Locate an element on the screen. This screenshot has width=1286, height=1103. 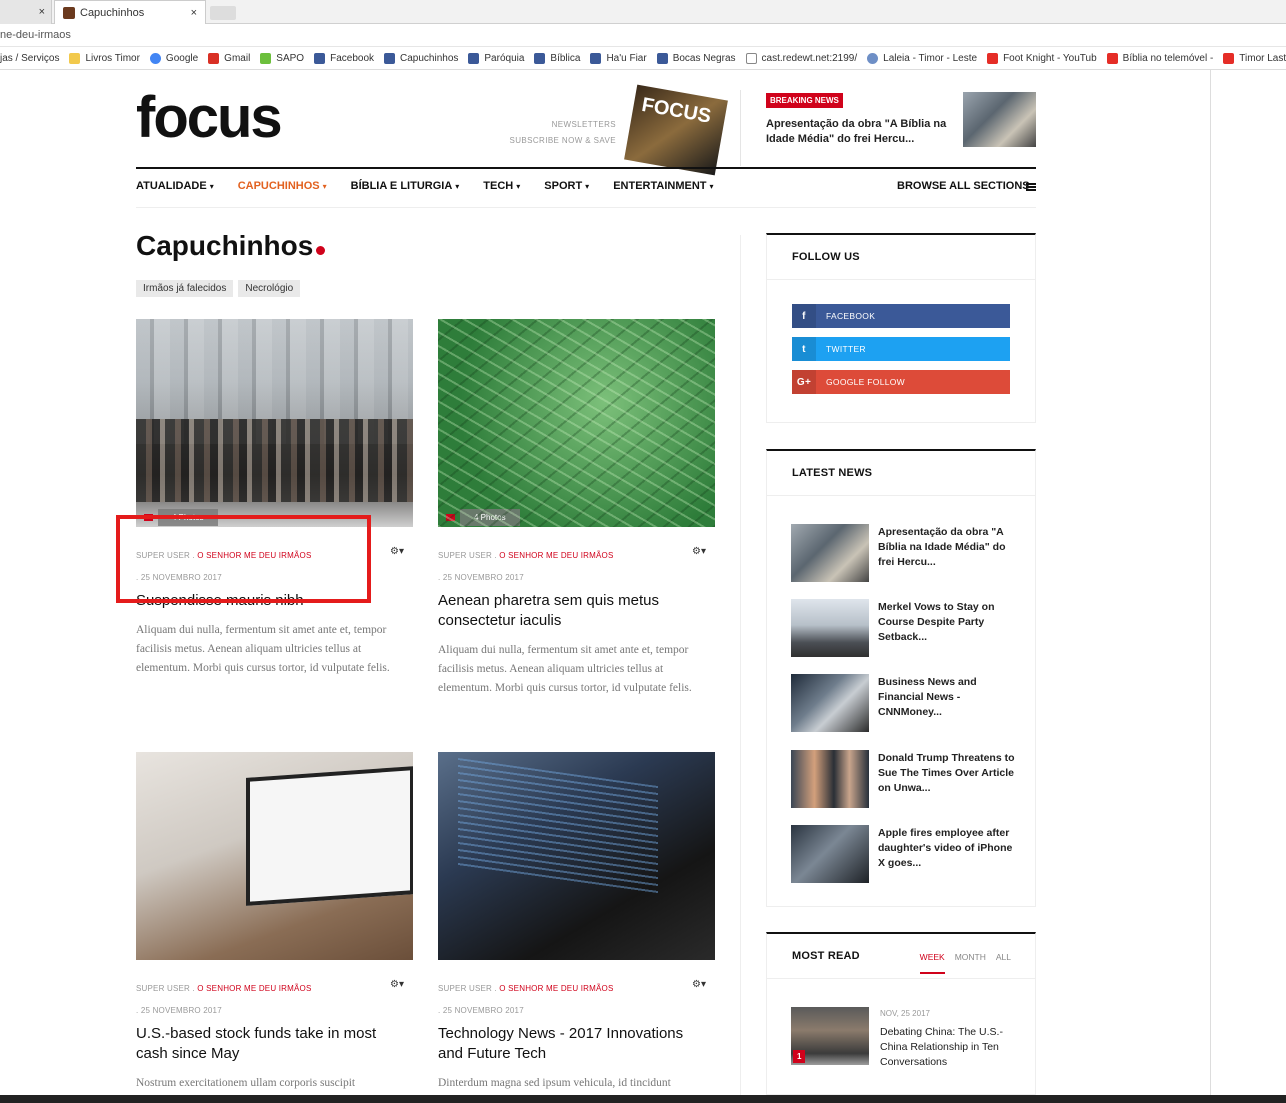
bookmark-item: SAPO is located at coordinates (282, 58).